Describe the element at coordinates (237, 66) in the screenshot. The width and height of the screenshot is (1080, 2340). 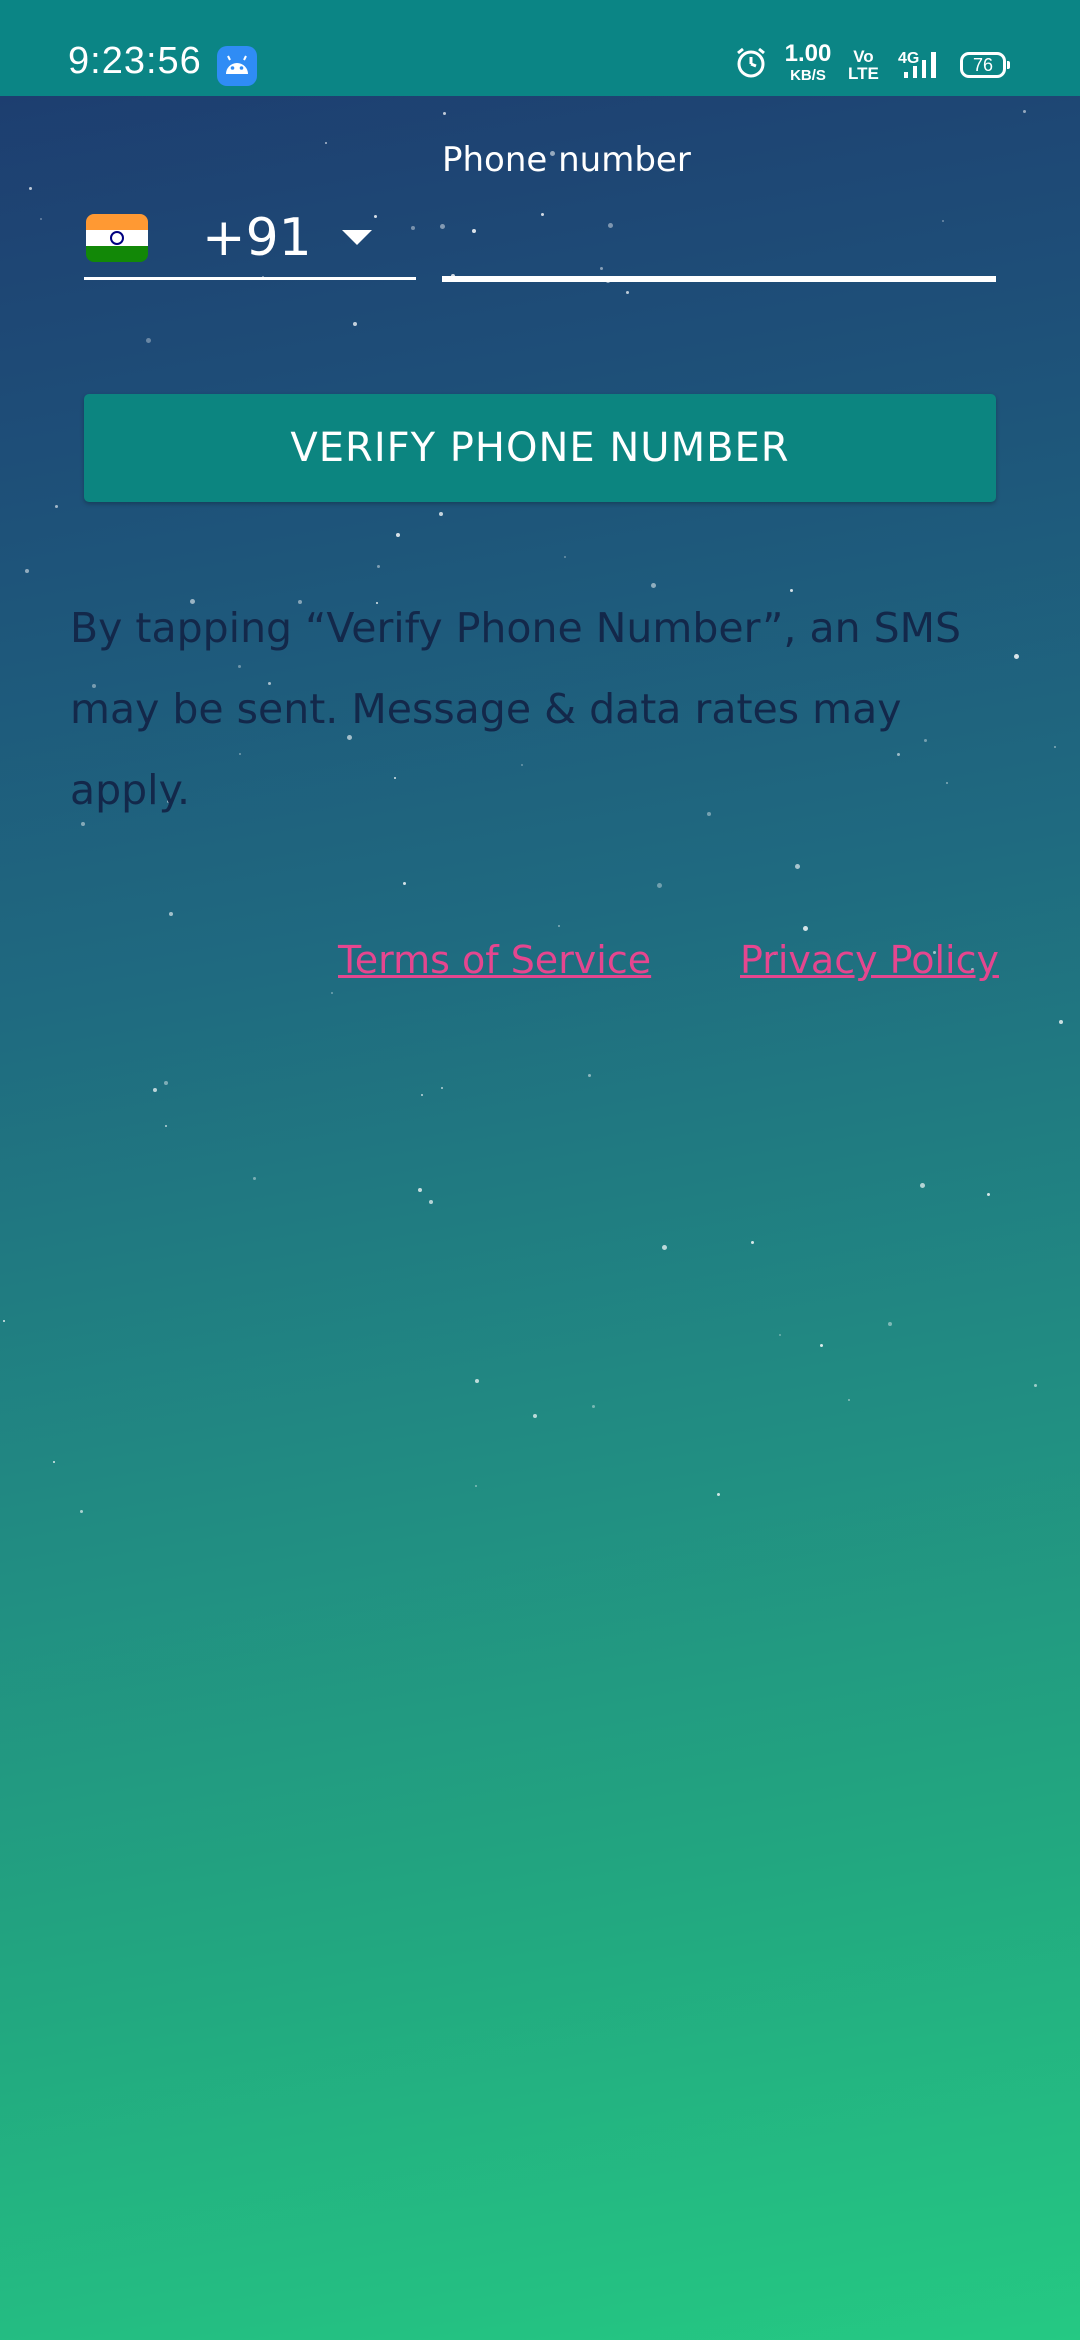
I see `android-icon` at that location.